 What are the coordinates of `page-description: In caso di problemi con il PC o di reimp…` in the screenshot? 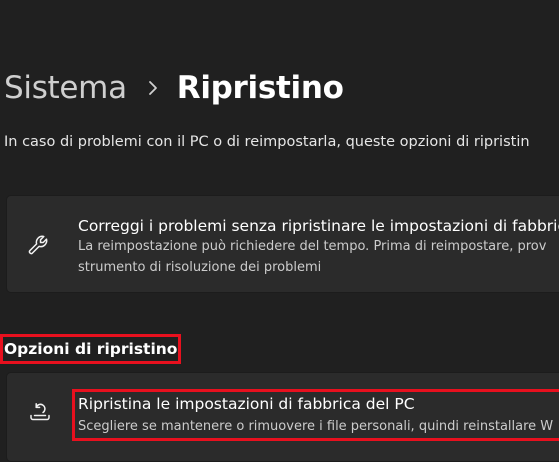 It's located at (267, 142).